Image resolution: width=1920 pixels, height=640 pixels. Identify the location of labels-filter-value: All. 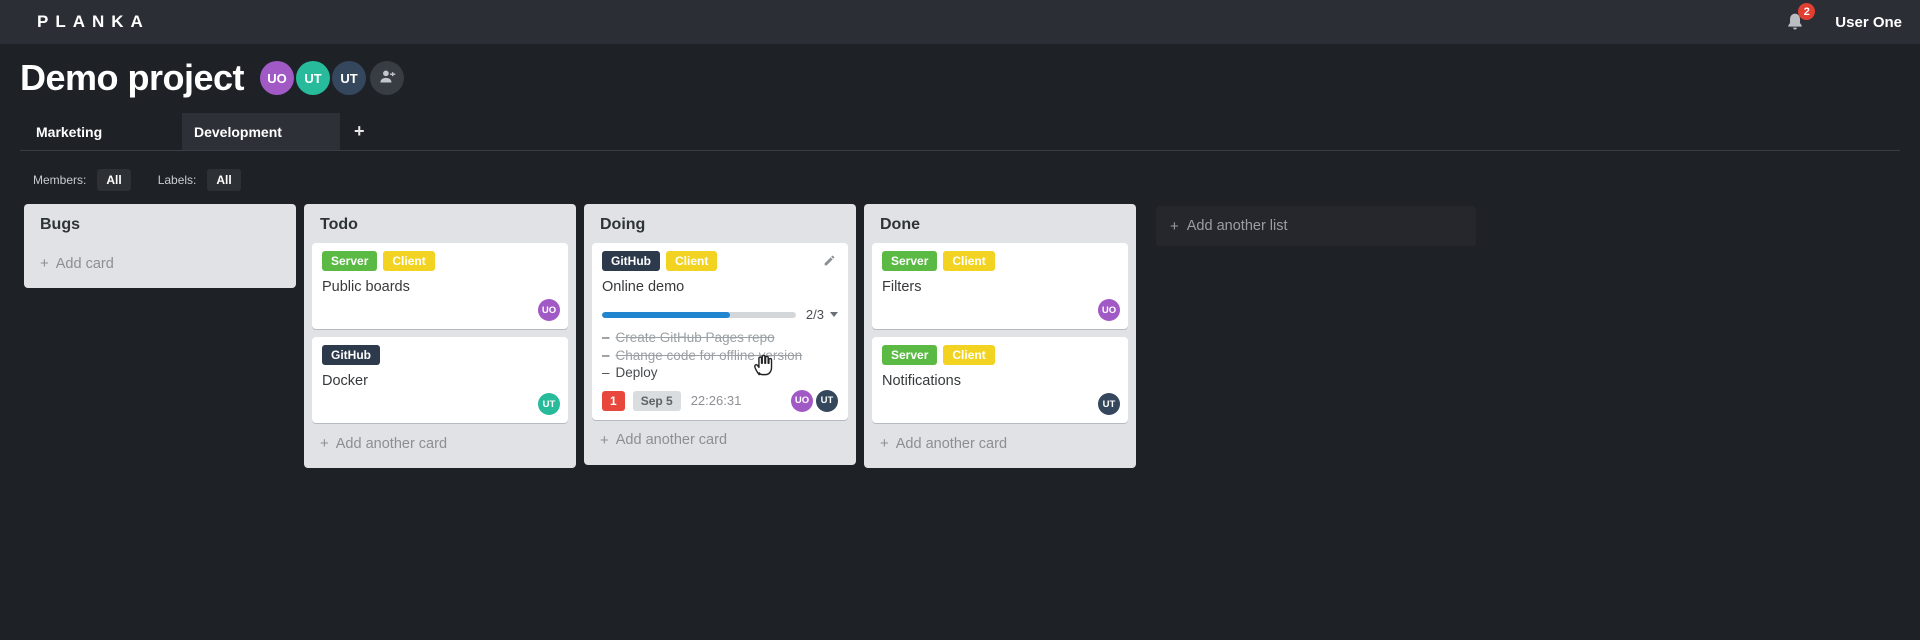
(224, 180).